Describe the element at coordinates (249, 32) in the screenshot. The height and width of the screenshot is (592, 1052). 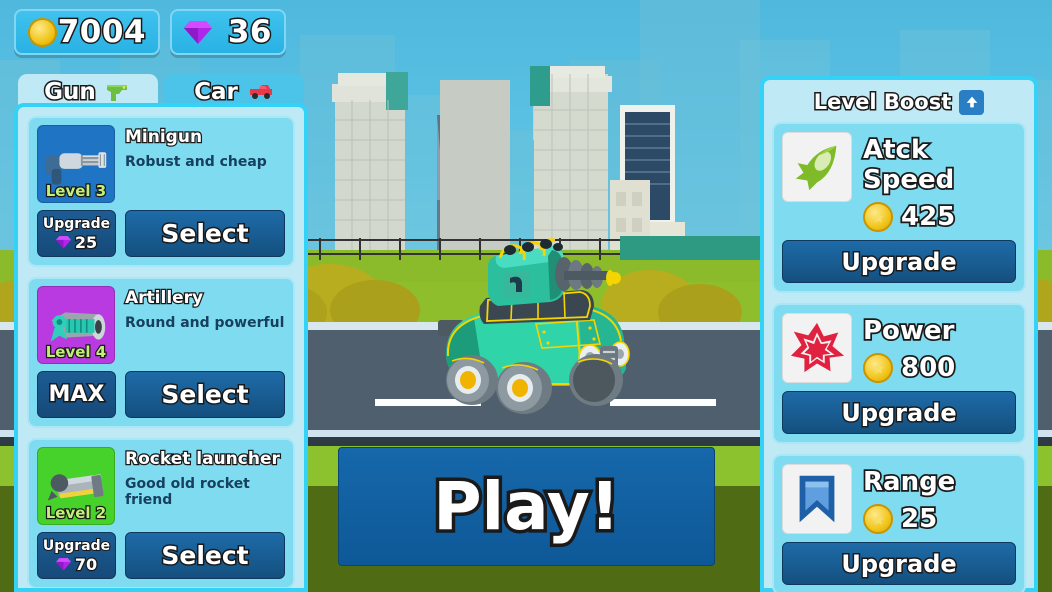
I see `gem-amount: 36` at that location.